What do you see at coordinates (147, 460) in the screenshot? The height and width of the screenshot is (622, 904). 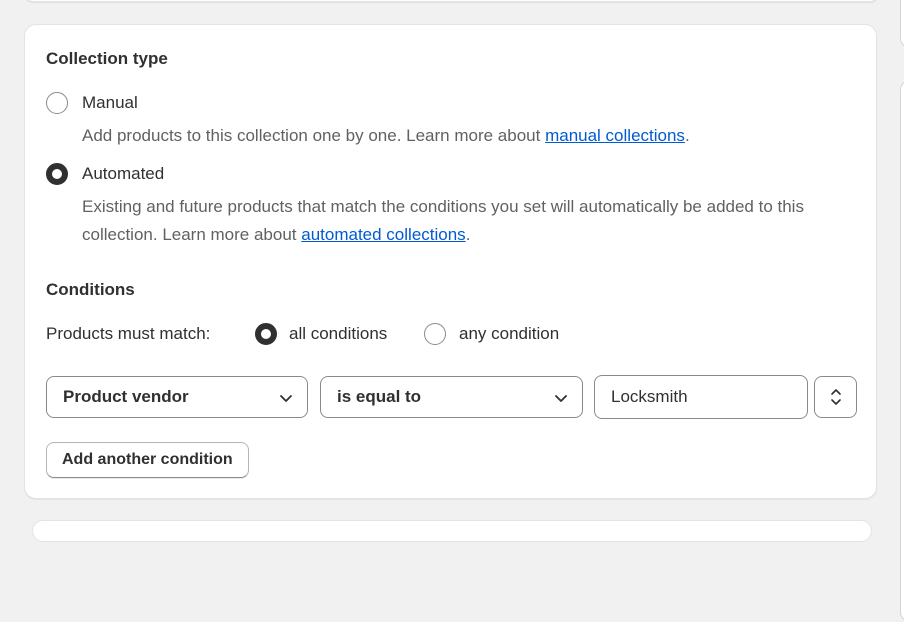 I see `add-another-condition-button: Add another condition` at bounding box center [147, 460].